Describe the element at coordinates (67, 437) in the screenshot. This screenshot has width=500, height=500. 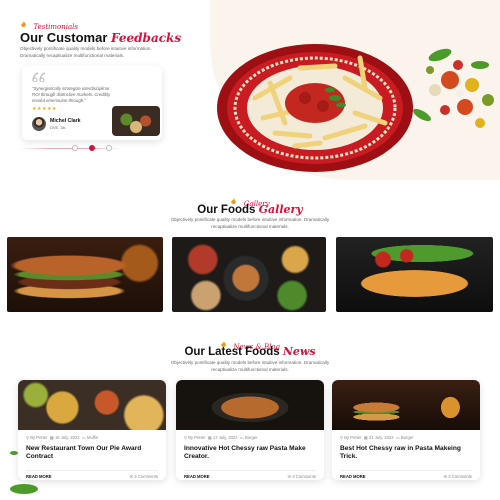
I see `news-date: 16 July, 2022` at that location.